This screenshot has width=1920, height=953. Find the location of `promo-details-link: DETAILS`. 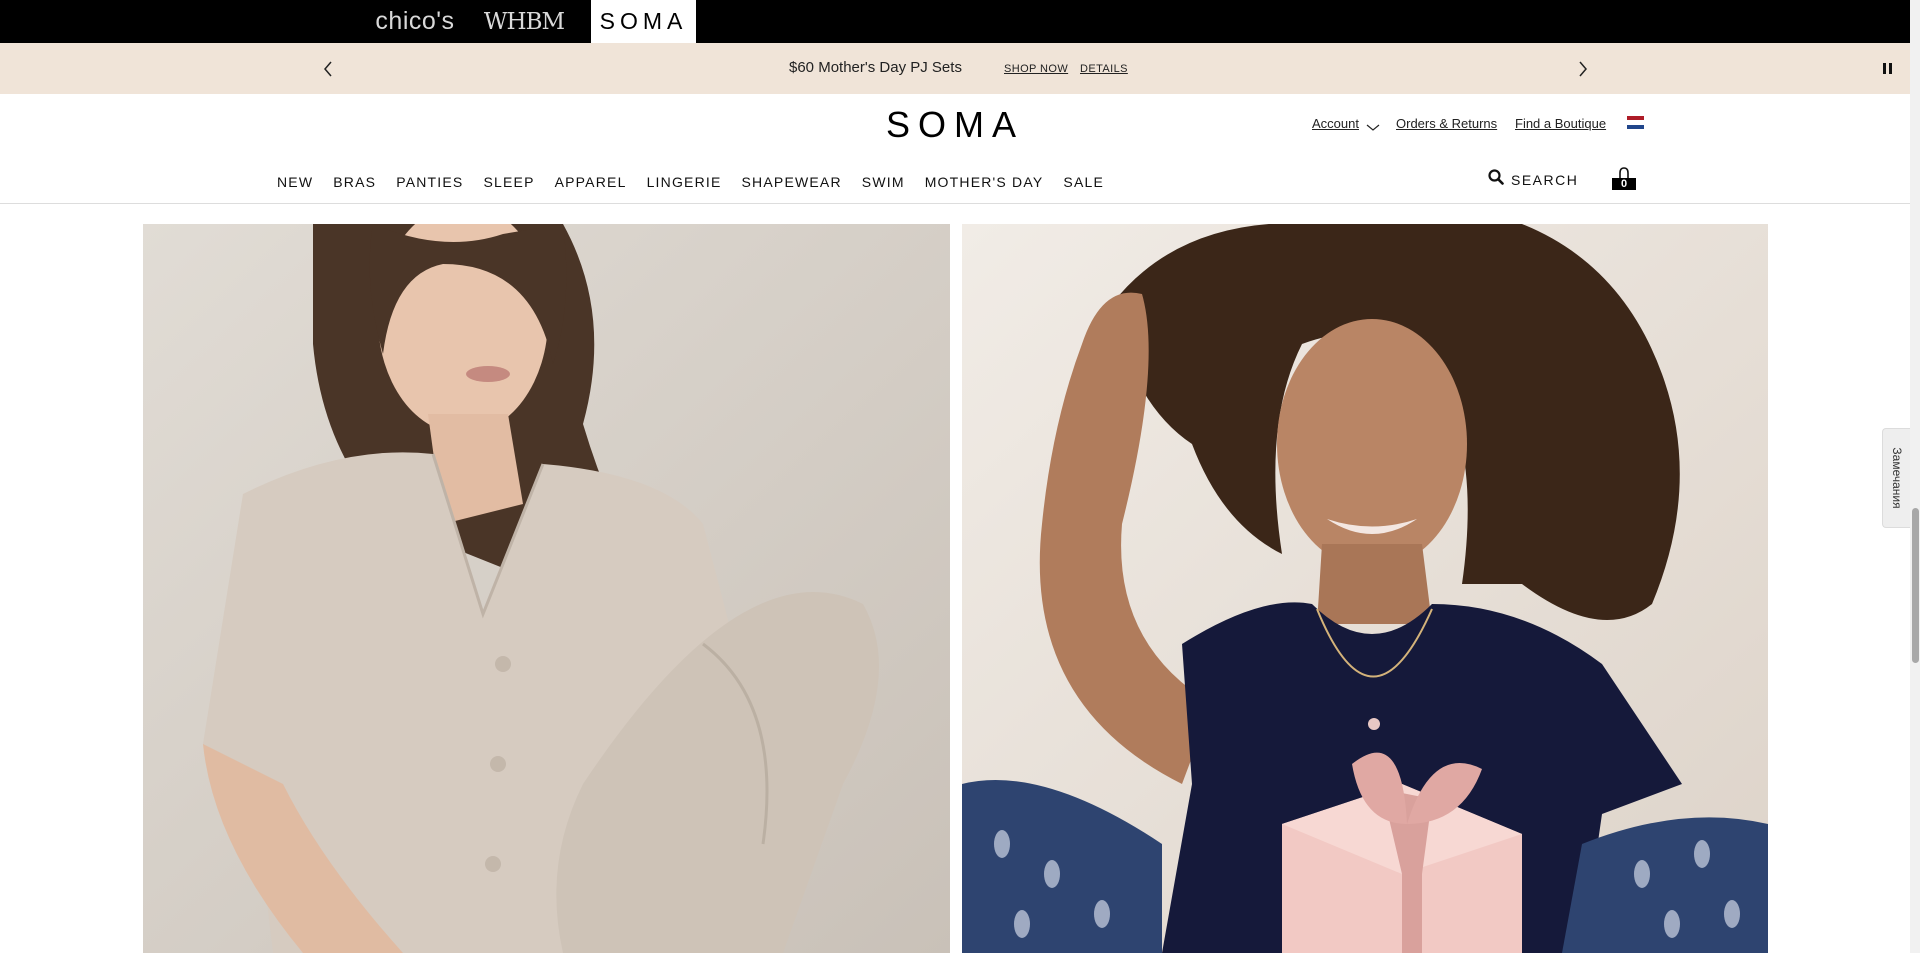

promo-details-link: DETAILS is located at coordinates (1104, 69).